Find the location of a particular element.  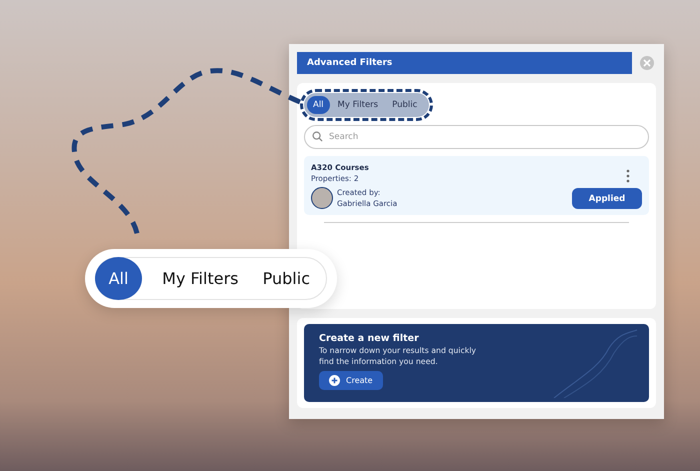

search-icon is located at coordinates (317, 136).